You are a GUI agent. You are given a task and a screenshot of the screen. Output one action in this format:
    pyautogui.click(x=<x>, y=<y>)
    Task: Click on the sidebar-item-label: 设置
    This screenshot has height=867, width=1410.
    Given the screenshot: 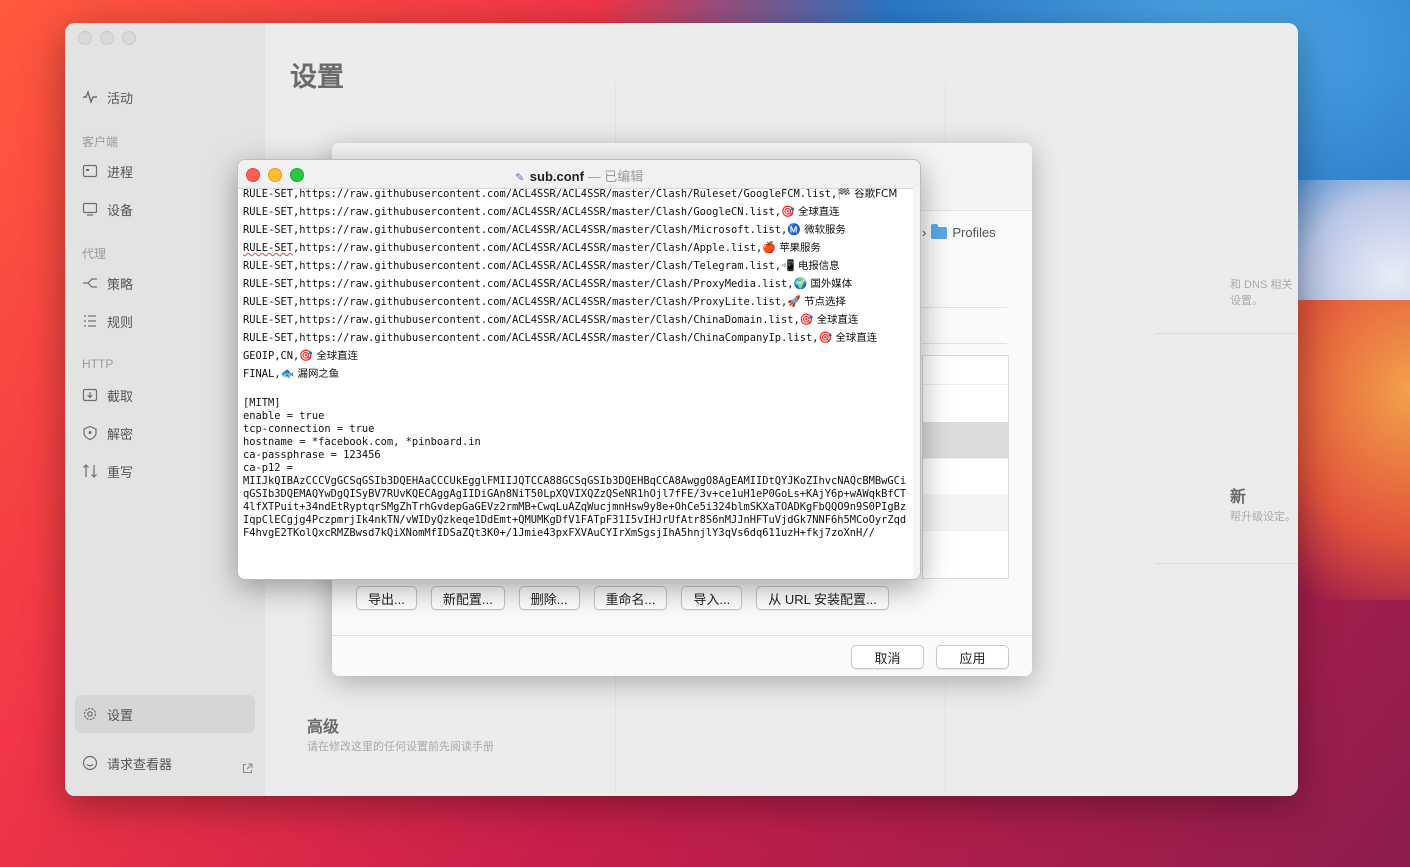 What is the action you would take?
    pyautogui.click(x=120, y=715)
    